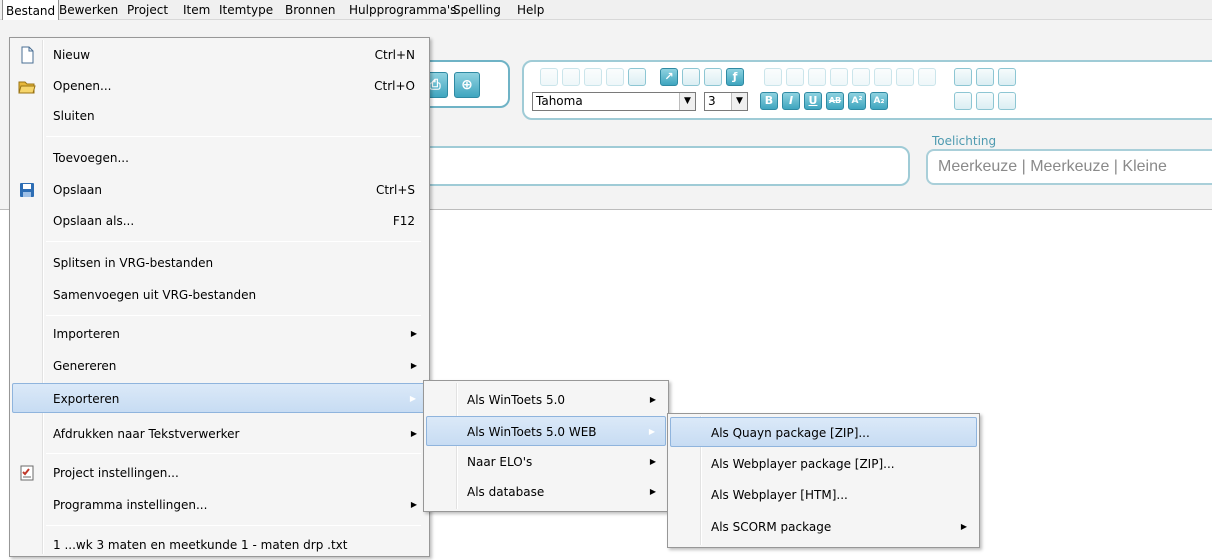 The width and height of the screenshot is (1212, 560). Describe the element at coordinates (88, 10) in the screenshot. I see `menu-bewerken: Bewerken` at that location.